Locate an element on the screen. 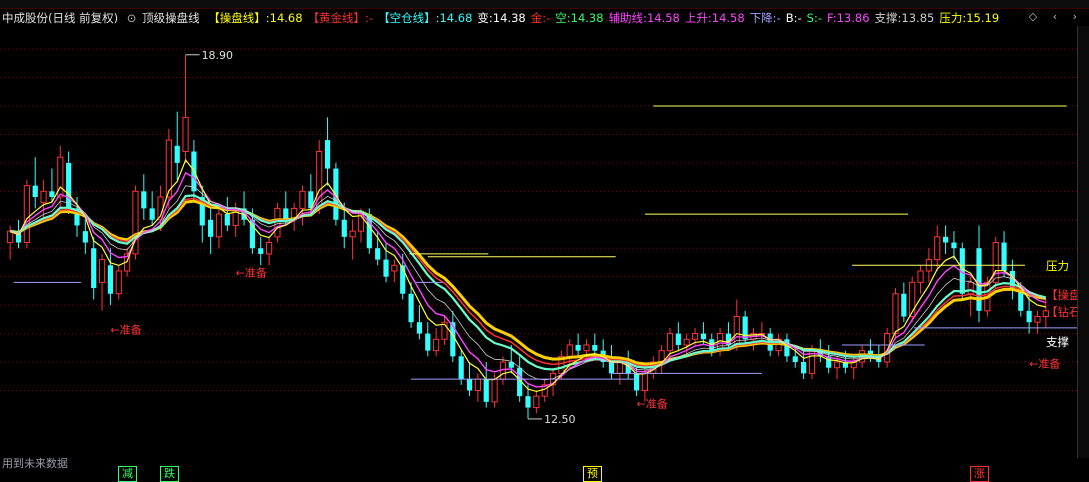 The height and width of the screenshot is (482, 1089). right-scrollbar is located at coordinates (1083, 242).